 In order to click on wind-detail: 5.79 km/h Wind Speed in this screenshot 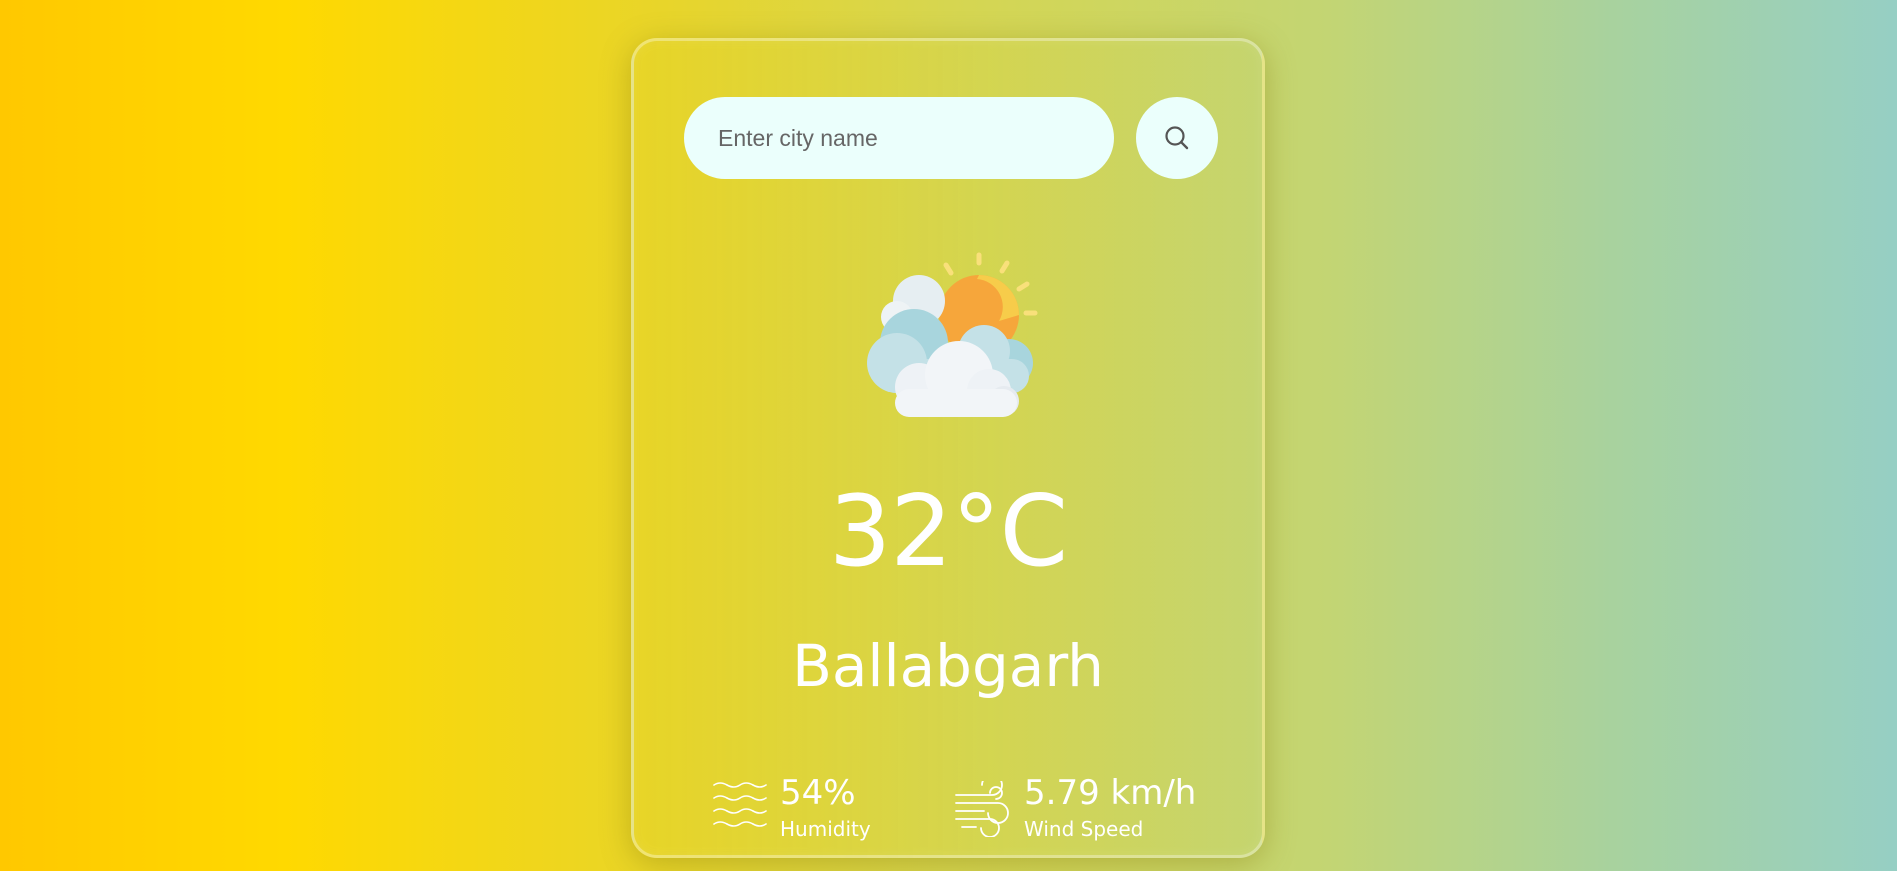, I will do `click(1084, 786)`.